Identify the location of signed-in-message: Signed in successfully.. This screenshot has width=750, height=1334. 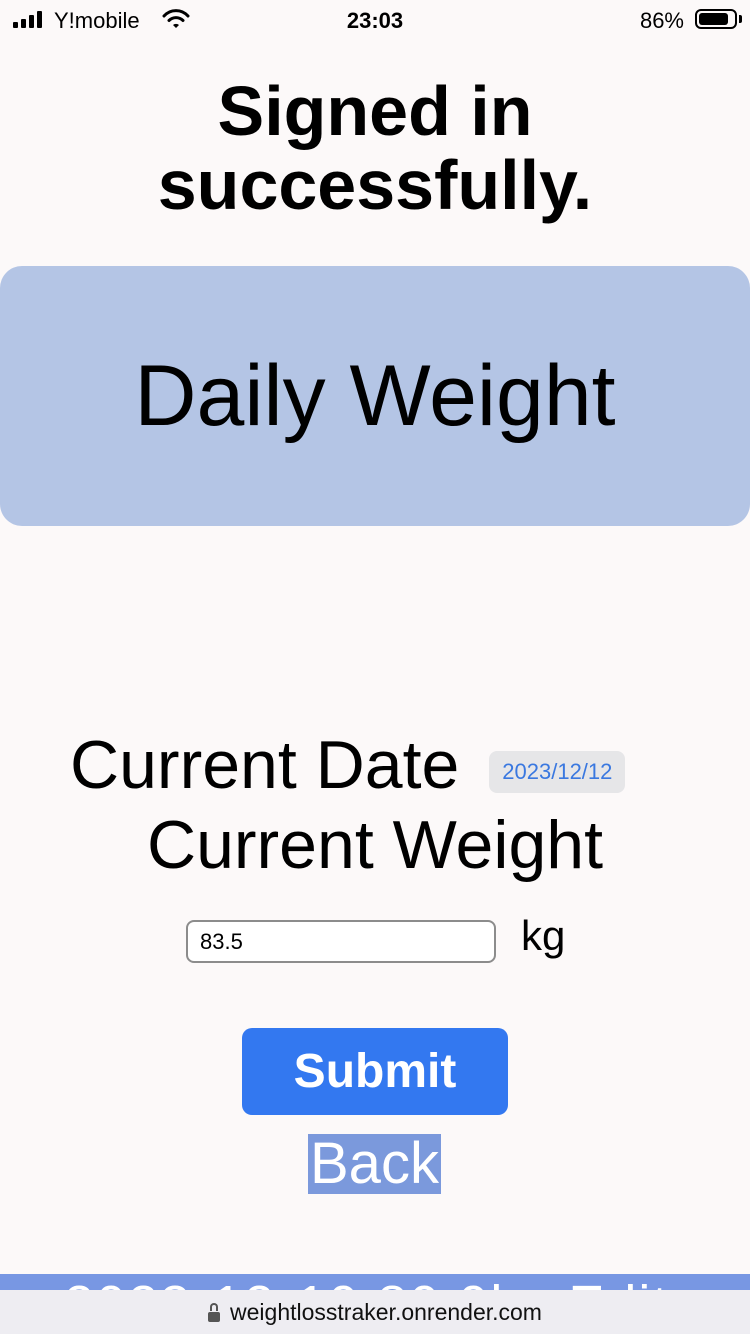
(375, 148).